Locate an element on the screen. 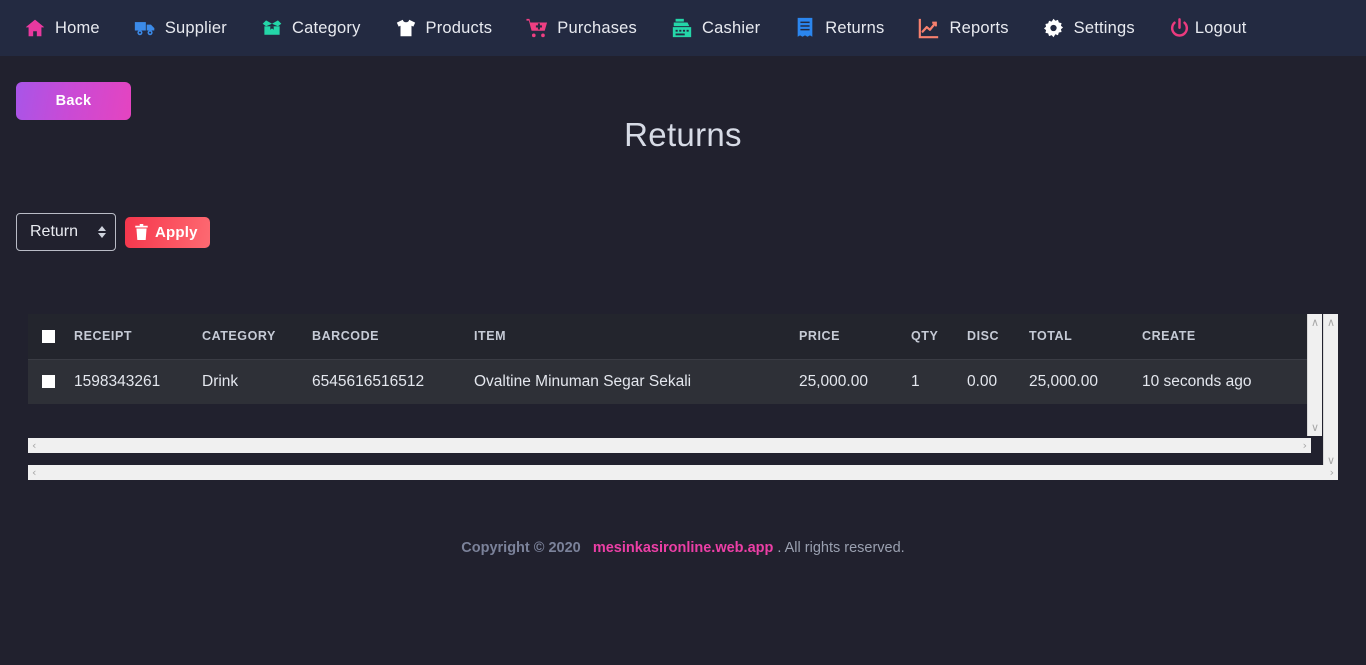 The width and height of the screenshot is (1366, 665). td-select is located at coordinates (51, 381).